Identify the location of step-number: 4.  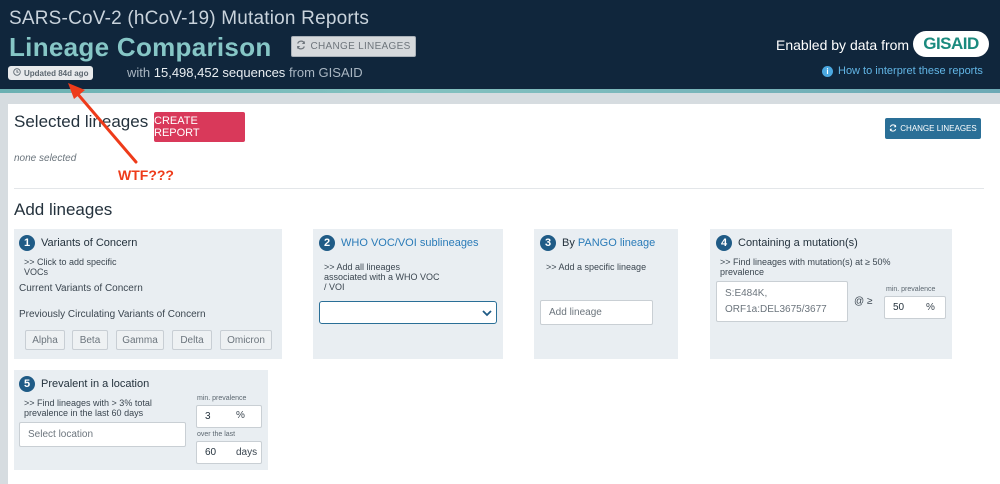
(724, 243).